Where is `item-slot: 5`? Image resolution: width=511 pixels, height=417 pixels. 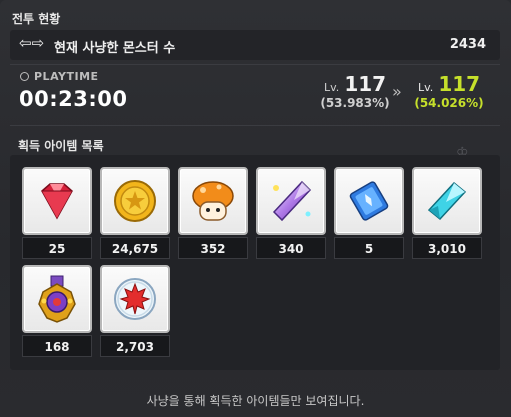 item-slot: 5 is located at coordinates (369, 213).